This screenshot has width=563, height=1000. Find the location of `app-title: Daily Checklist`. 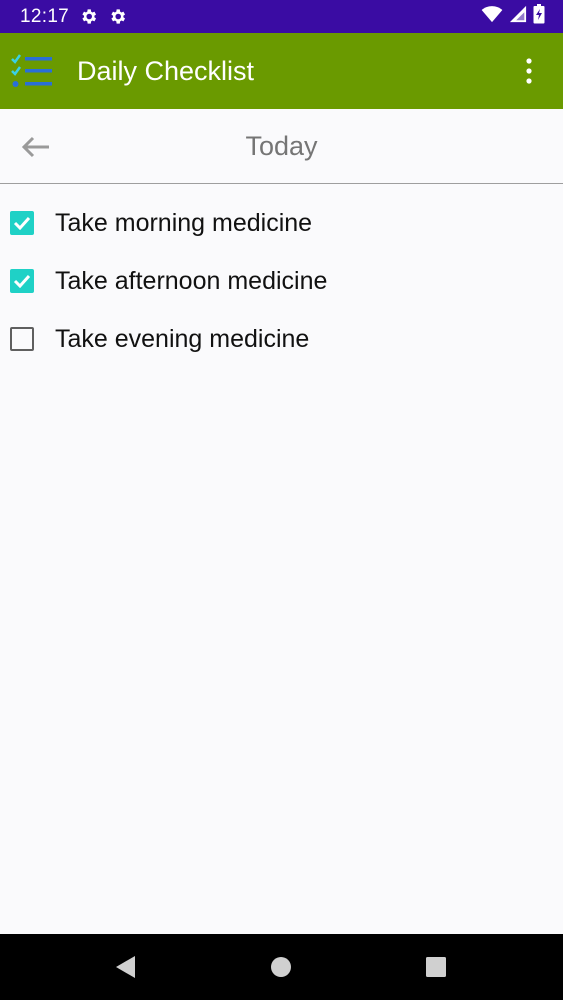

app-title: Daily Checklist is located at coordinates (166, 70).